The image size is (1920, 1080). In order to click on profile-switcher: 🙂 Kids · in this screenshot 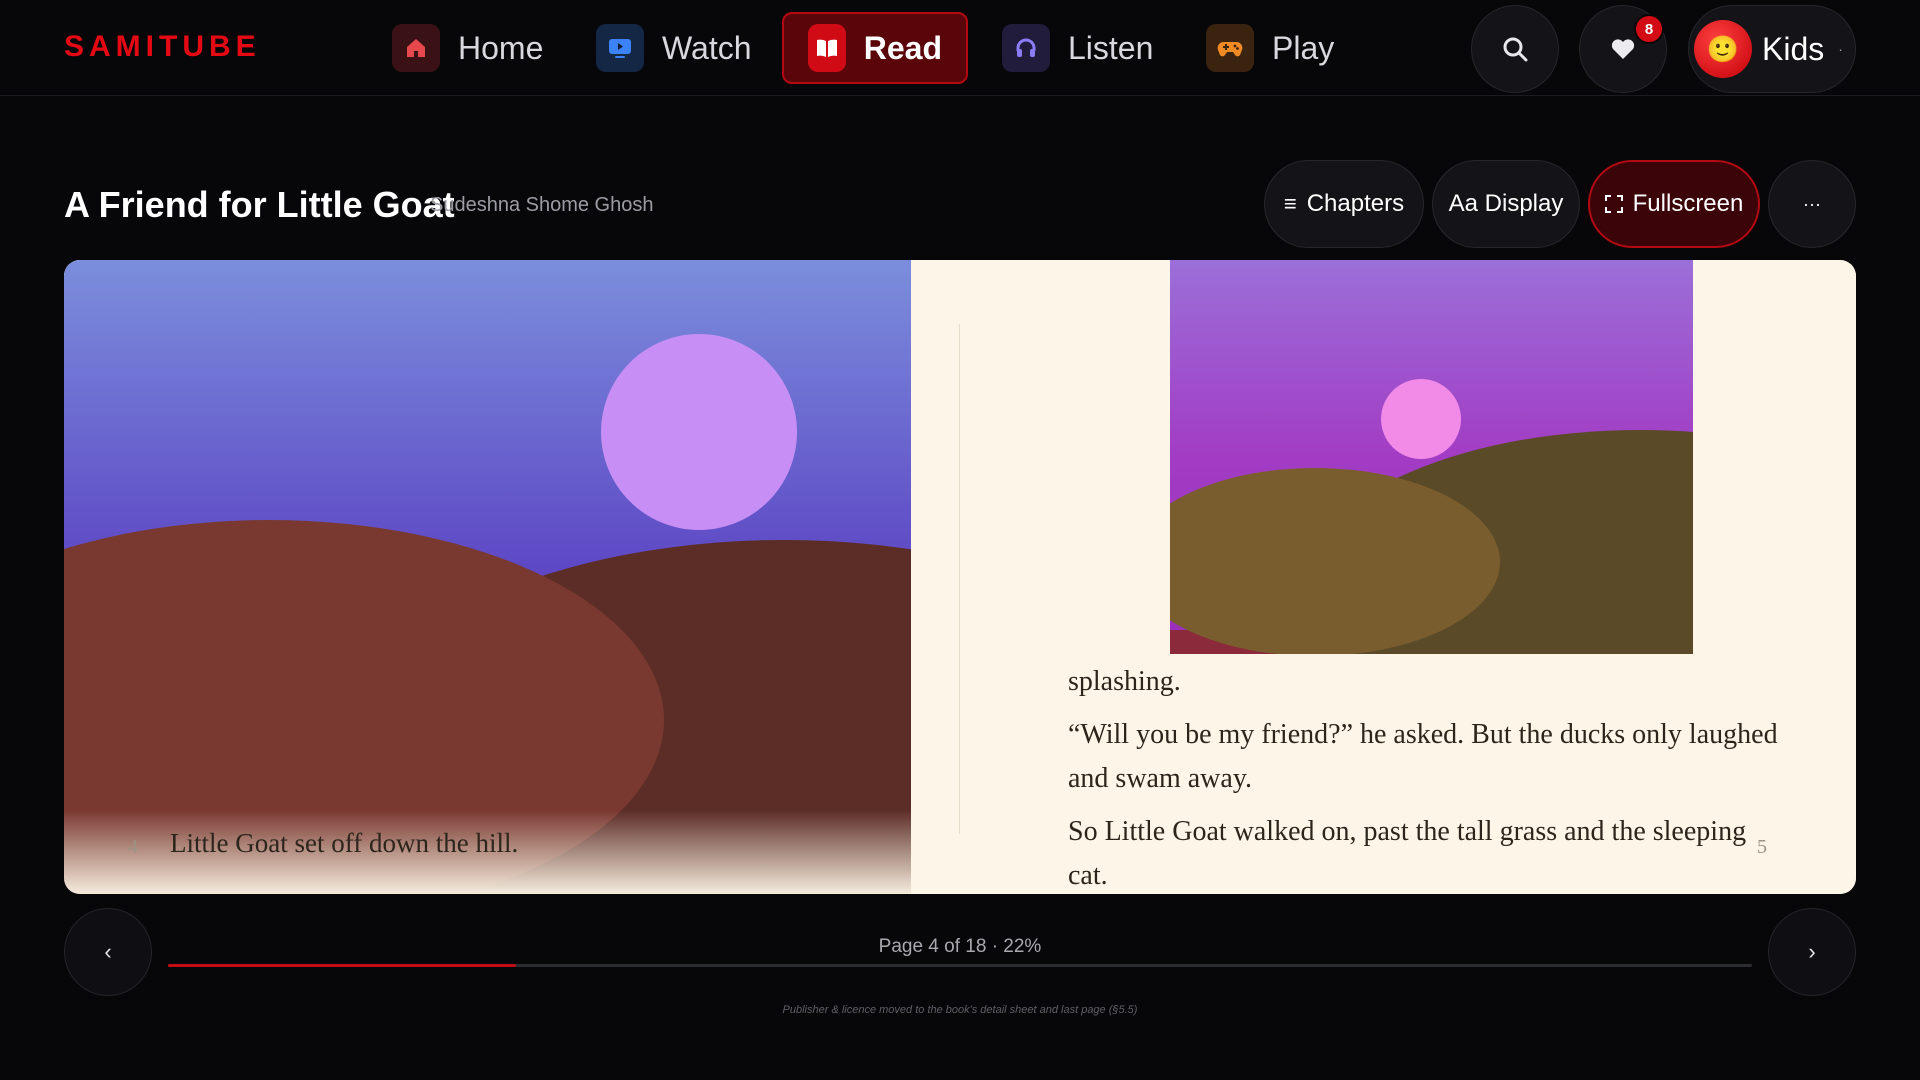, I will do `click(1772, 49)`.